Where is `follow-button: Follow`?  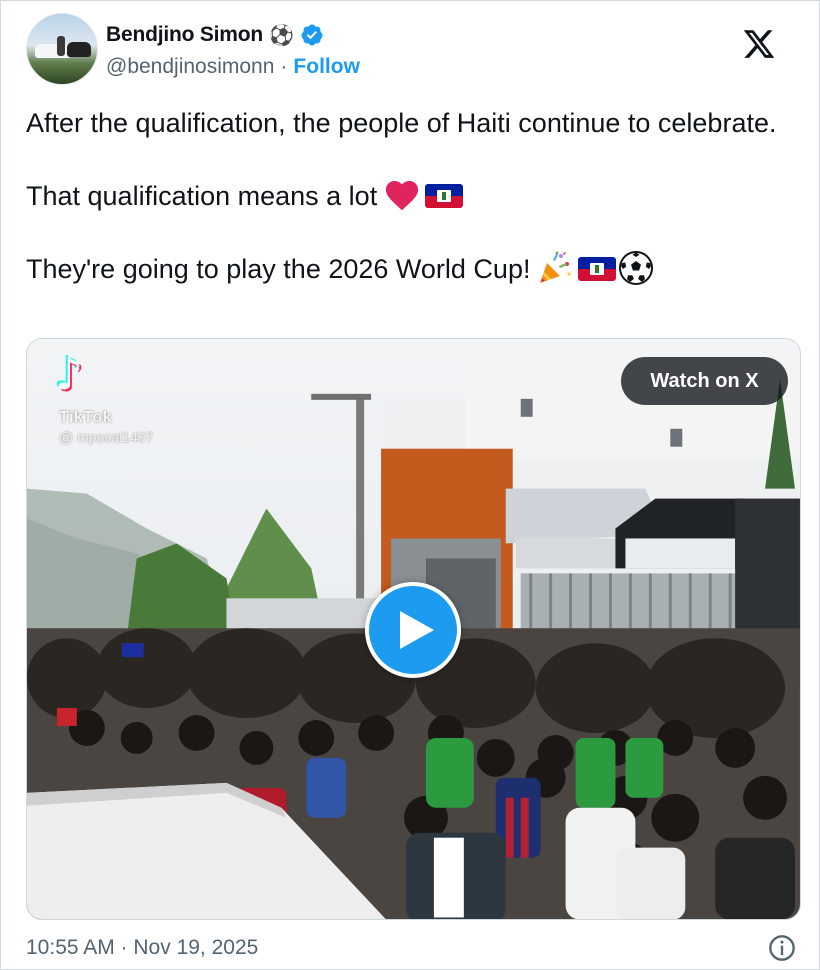
follow-button: Follow is located at coordinates (326, 67).